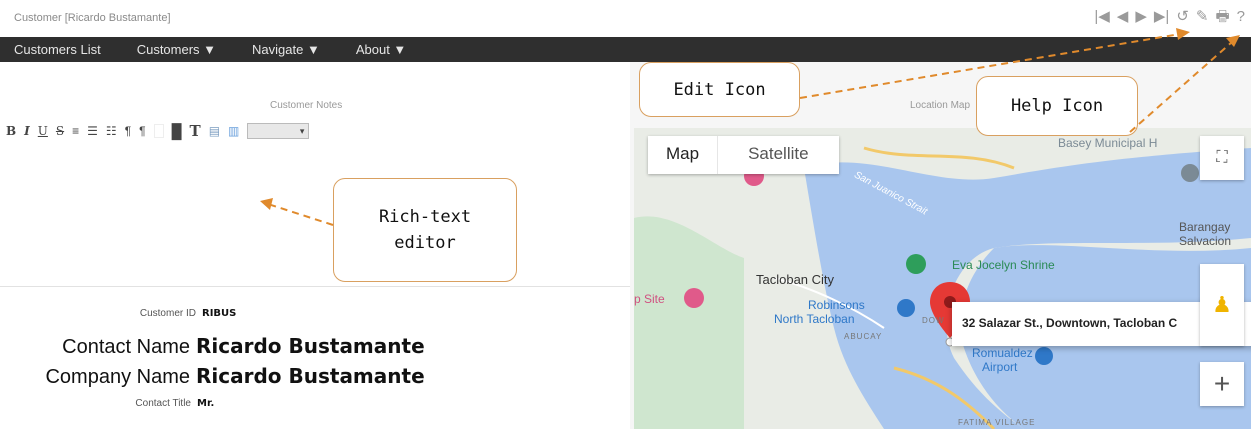  Describe the element at coordinates (128, 131) in the screenshot. I see `indent-icon: ¶` at that location.